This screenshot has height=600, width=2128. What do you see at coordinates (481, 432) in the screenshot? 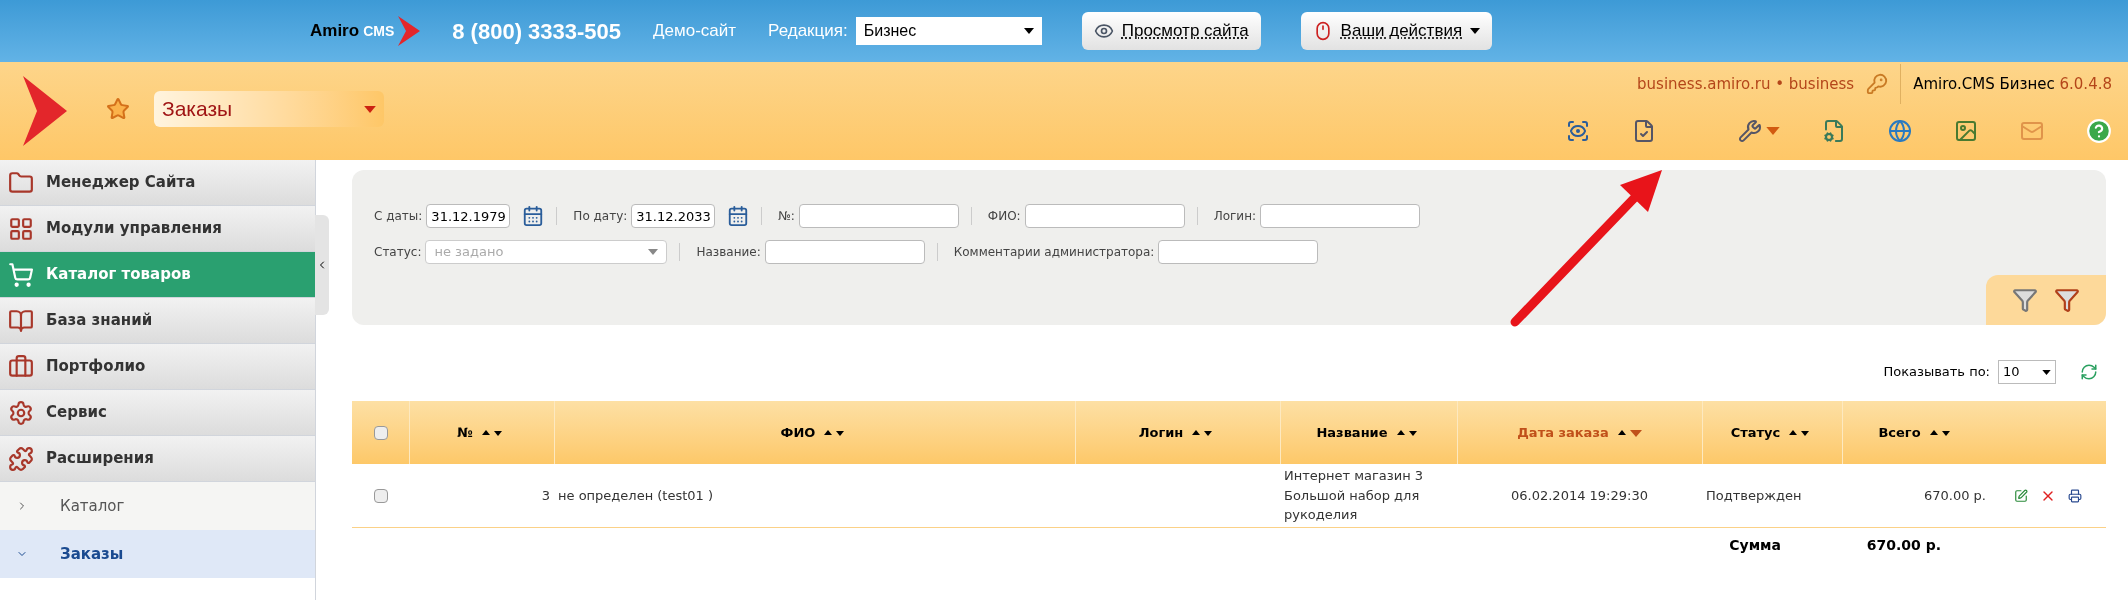
I see `column-header: №` at bounding box center [481, 432].